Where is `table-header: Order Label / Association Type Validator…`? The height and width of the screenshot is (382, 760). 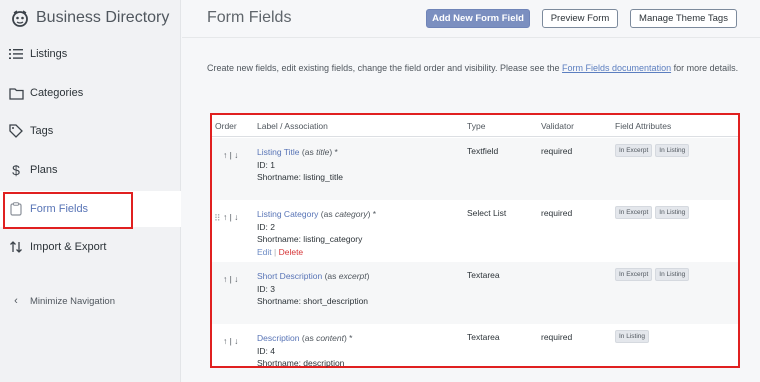
table-header: Order Label / Association Type Validator… is located at coordinates (475, 126).